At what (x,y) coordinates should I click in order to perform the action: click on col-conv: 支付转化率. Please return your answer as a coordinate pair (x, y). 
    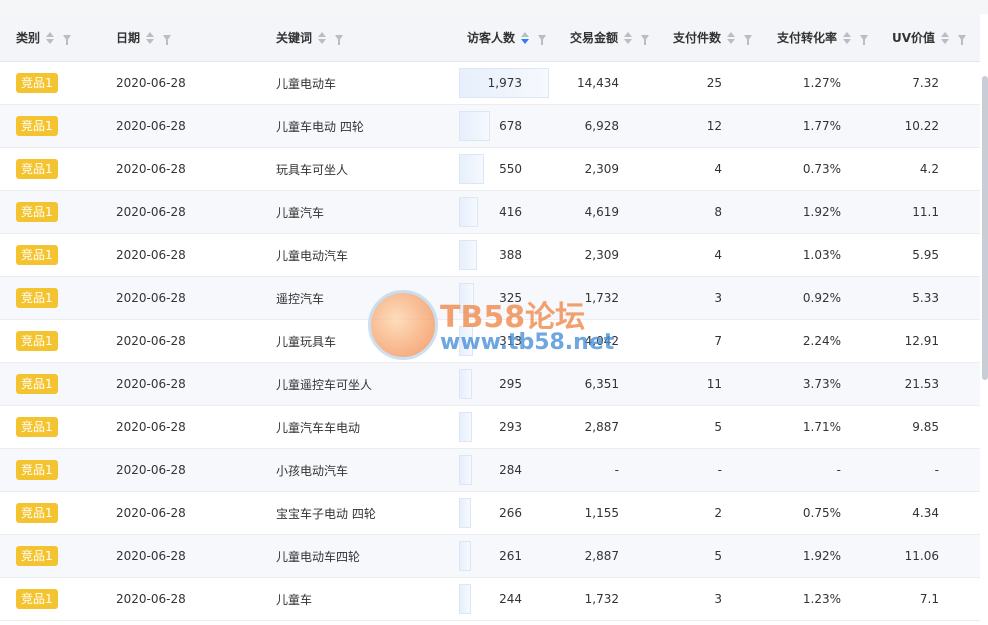
    Looking at the image, I should click on (824, 38).